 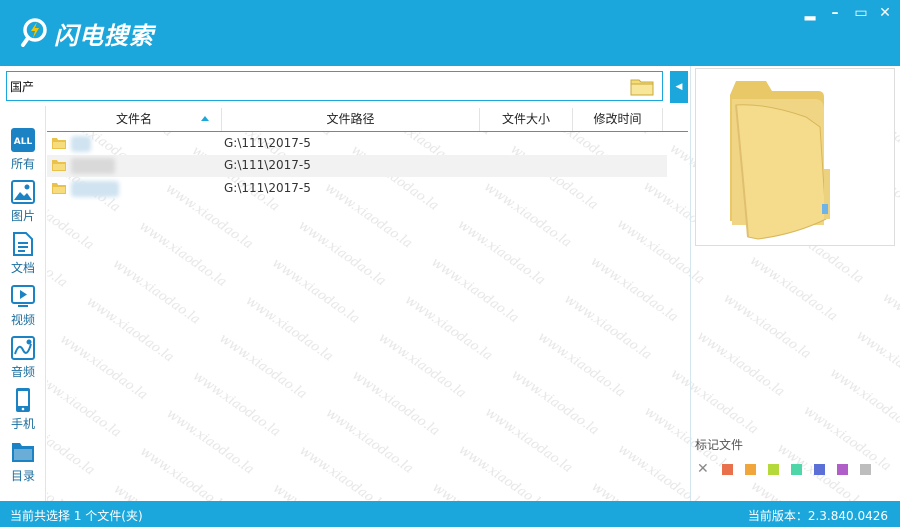 What do you see at coordinates (817, 516) in the screenshot?
I see `version-status: 当前版本：2.3.840.0426` at bounding box center [817, 516].